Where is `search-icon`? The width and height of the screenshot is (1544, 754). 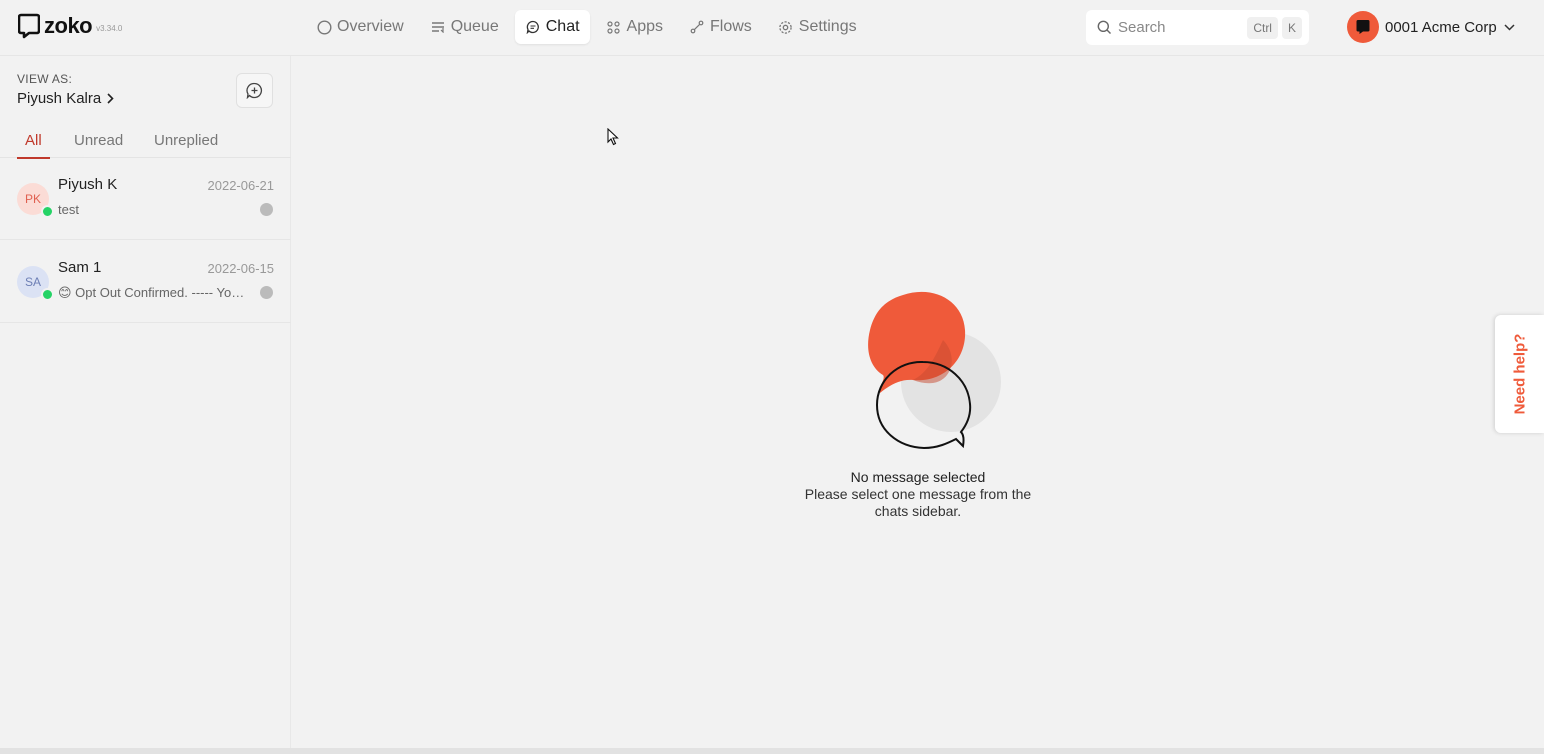 search-icon is located at coordinates (1104, 27).